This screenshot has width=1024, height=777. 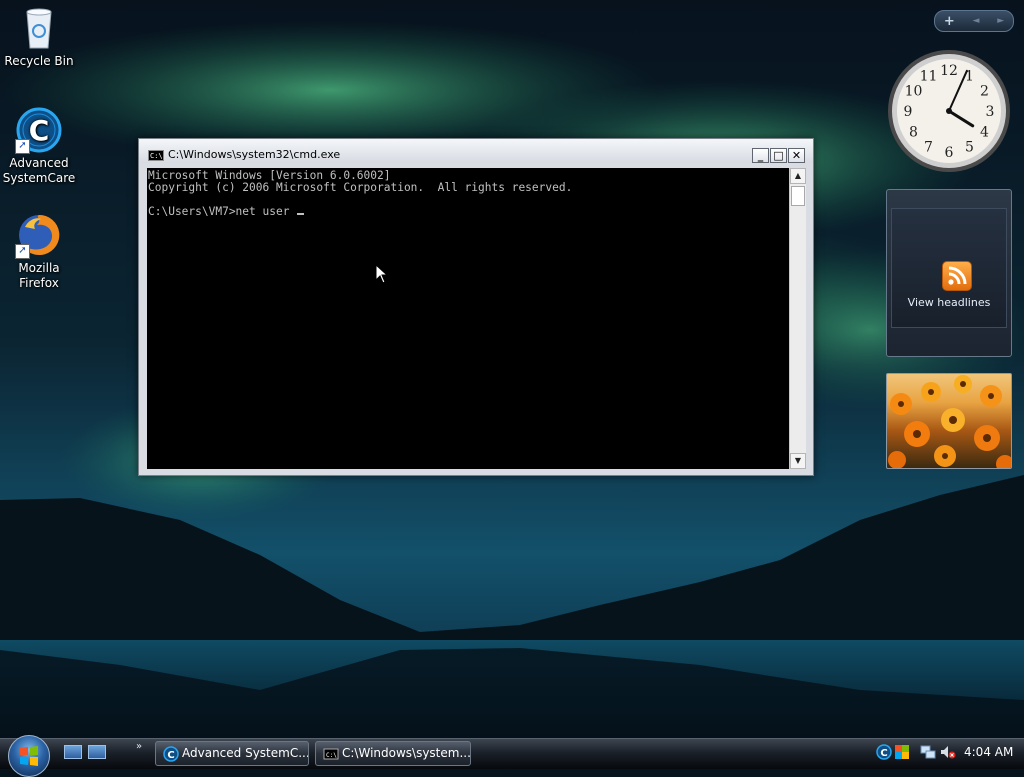 What do you see at coordinates (913, 133) in the screenshot?
I see `clock-numeral: 8` at bounding box center [913, 133].